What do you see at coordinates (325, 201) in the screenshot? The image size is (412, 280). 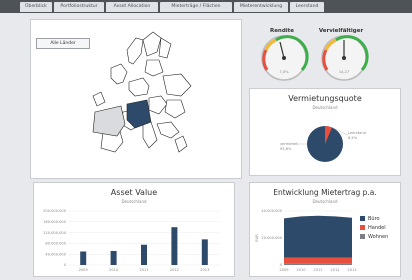 I see `mietertrag-subtitle: Deutschland` at bounding box center [325, 201].